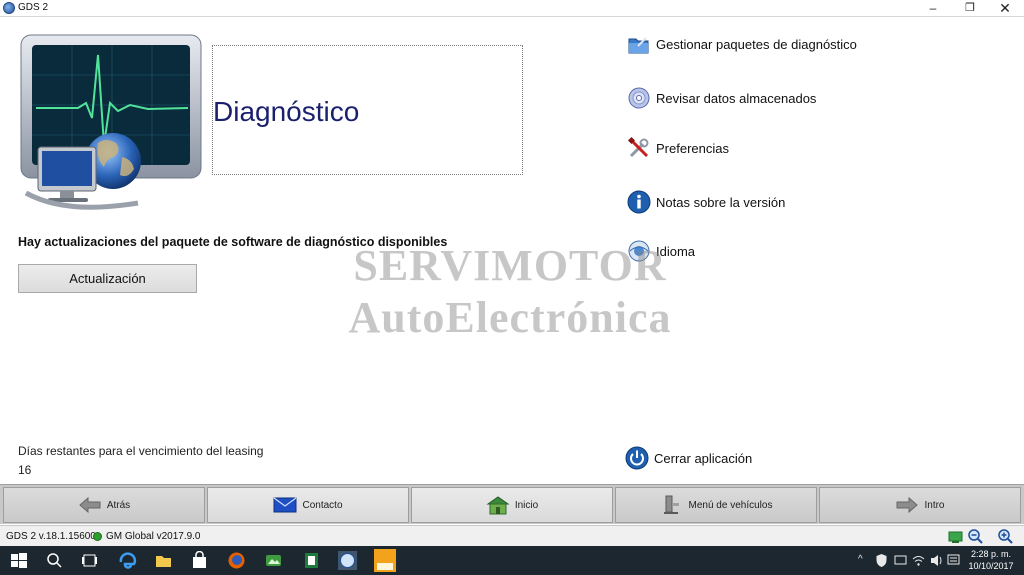  I want to click on menu-preferences: Preferencias, so click(678, 148).